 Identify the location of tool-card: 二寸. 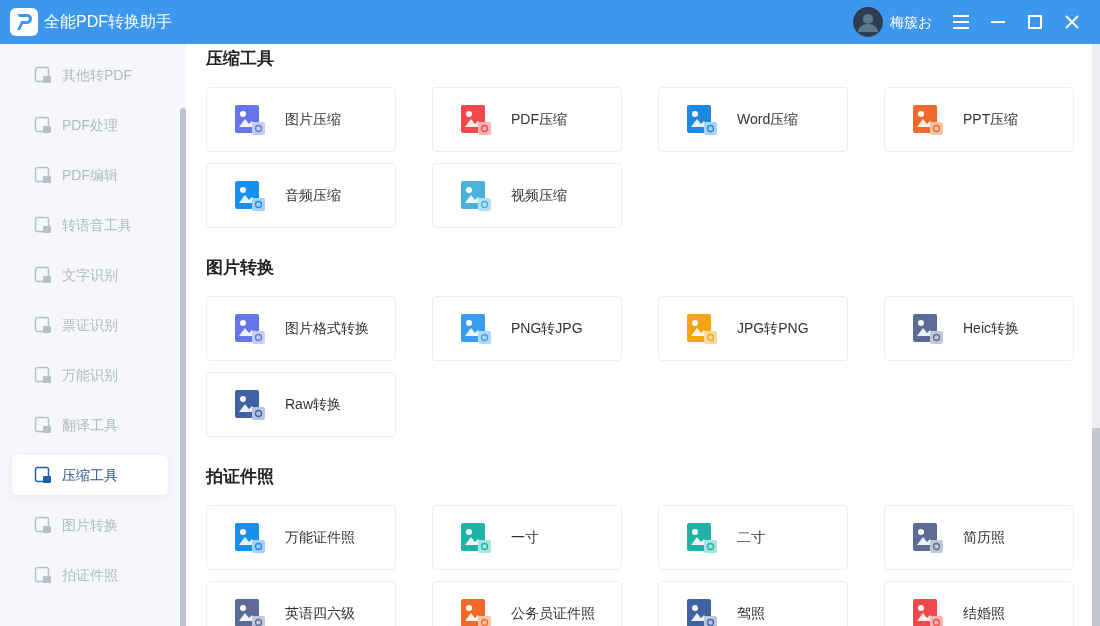
(753, 537).